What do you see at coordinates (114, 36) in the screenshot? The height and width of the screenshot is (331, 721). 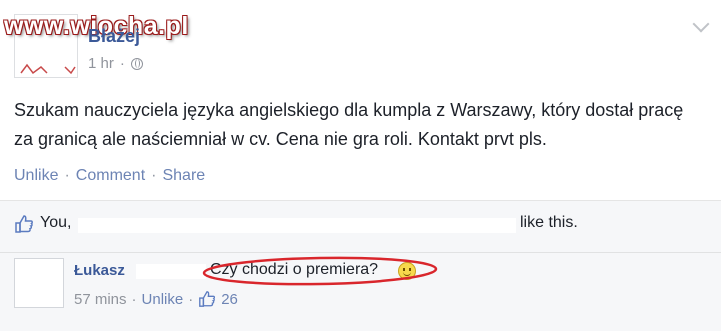 I see `post-author: Błażej` at bounding box center [114, 36].